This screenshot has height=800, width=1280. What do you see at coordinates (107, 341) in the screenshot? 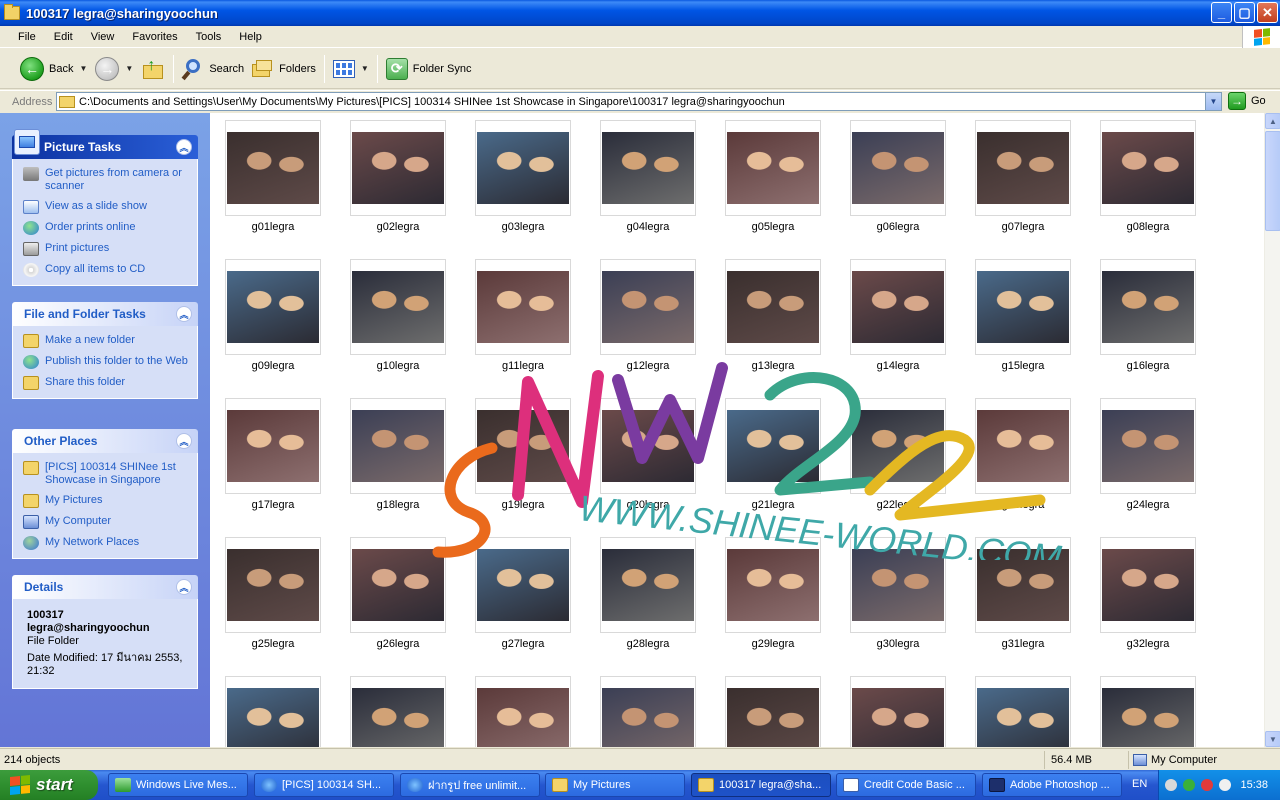
I see `task-new-folder: Make a new folder` at bounding box center [107, 341].